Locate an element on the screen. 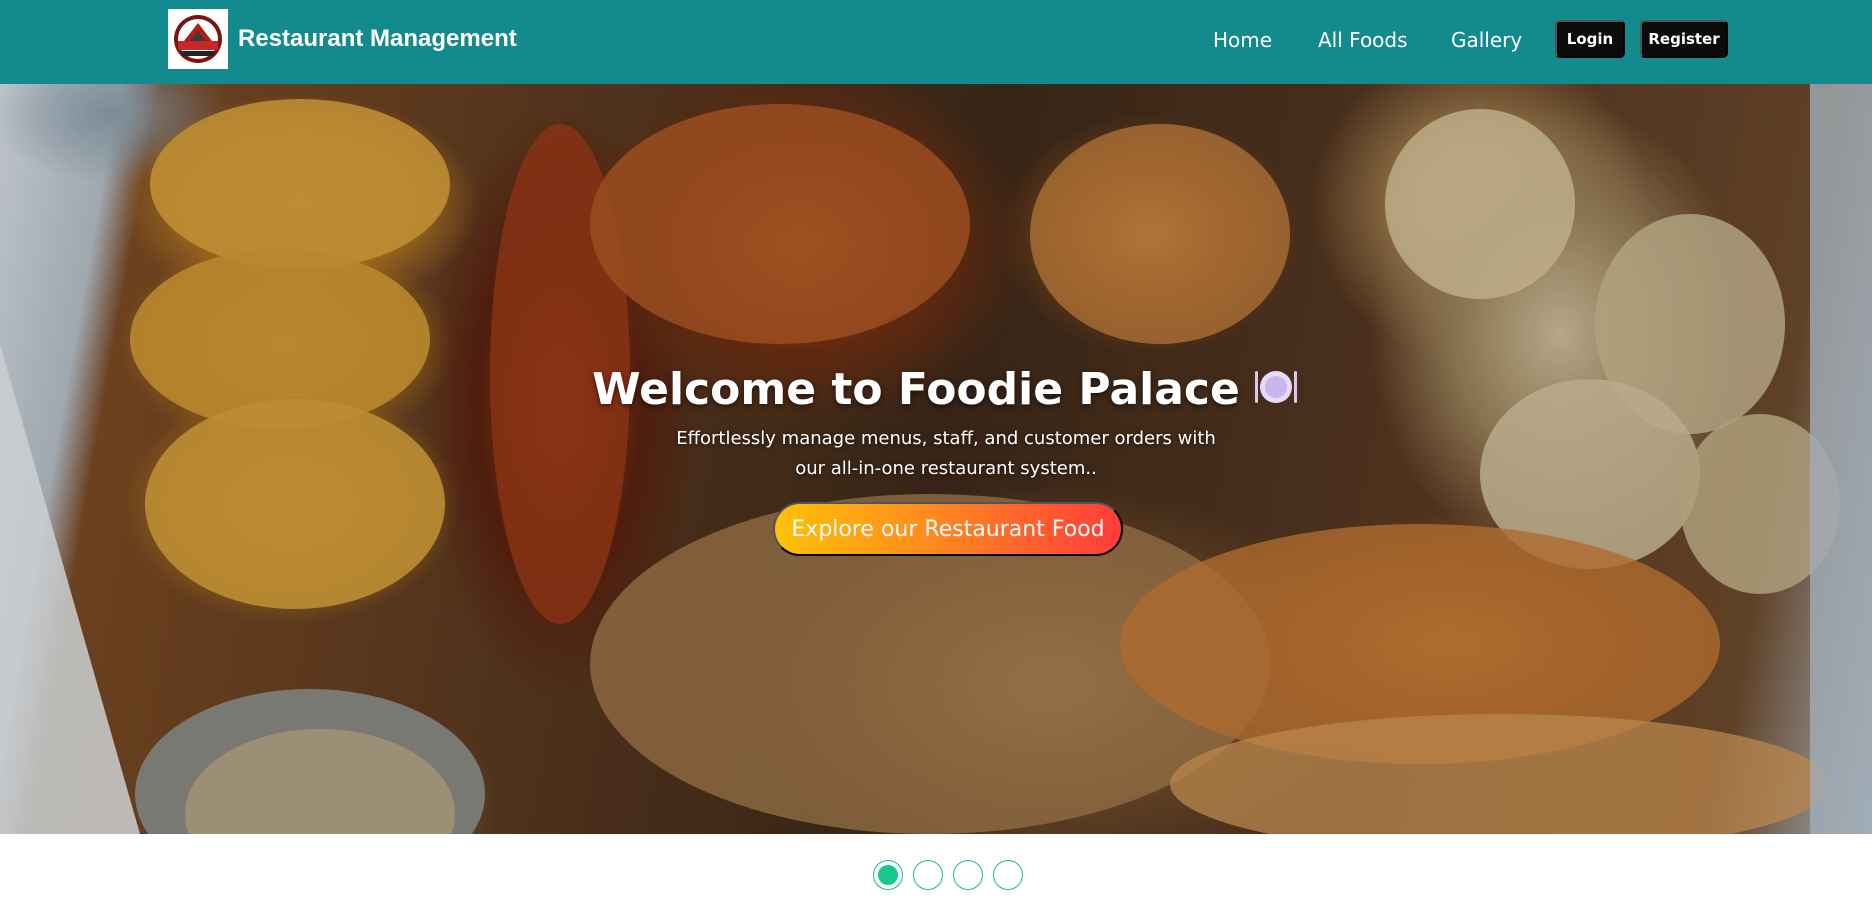  carousel-pagination is located at coordinates (953, 875).